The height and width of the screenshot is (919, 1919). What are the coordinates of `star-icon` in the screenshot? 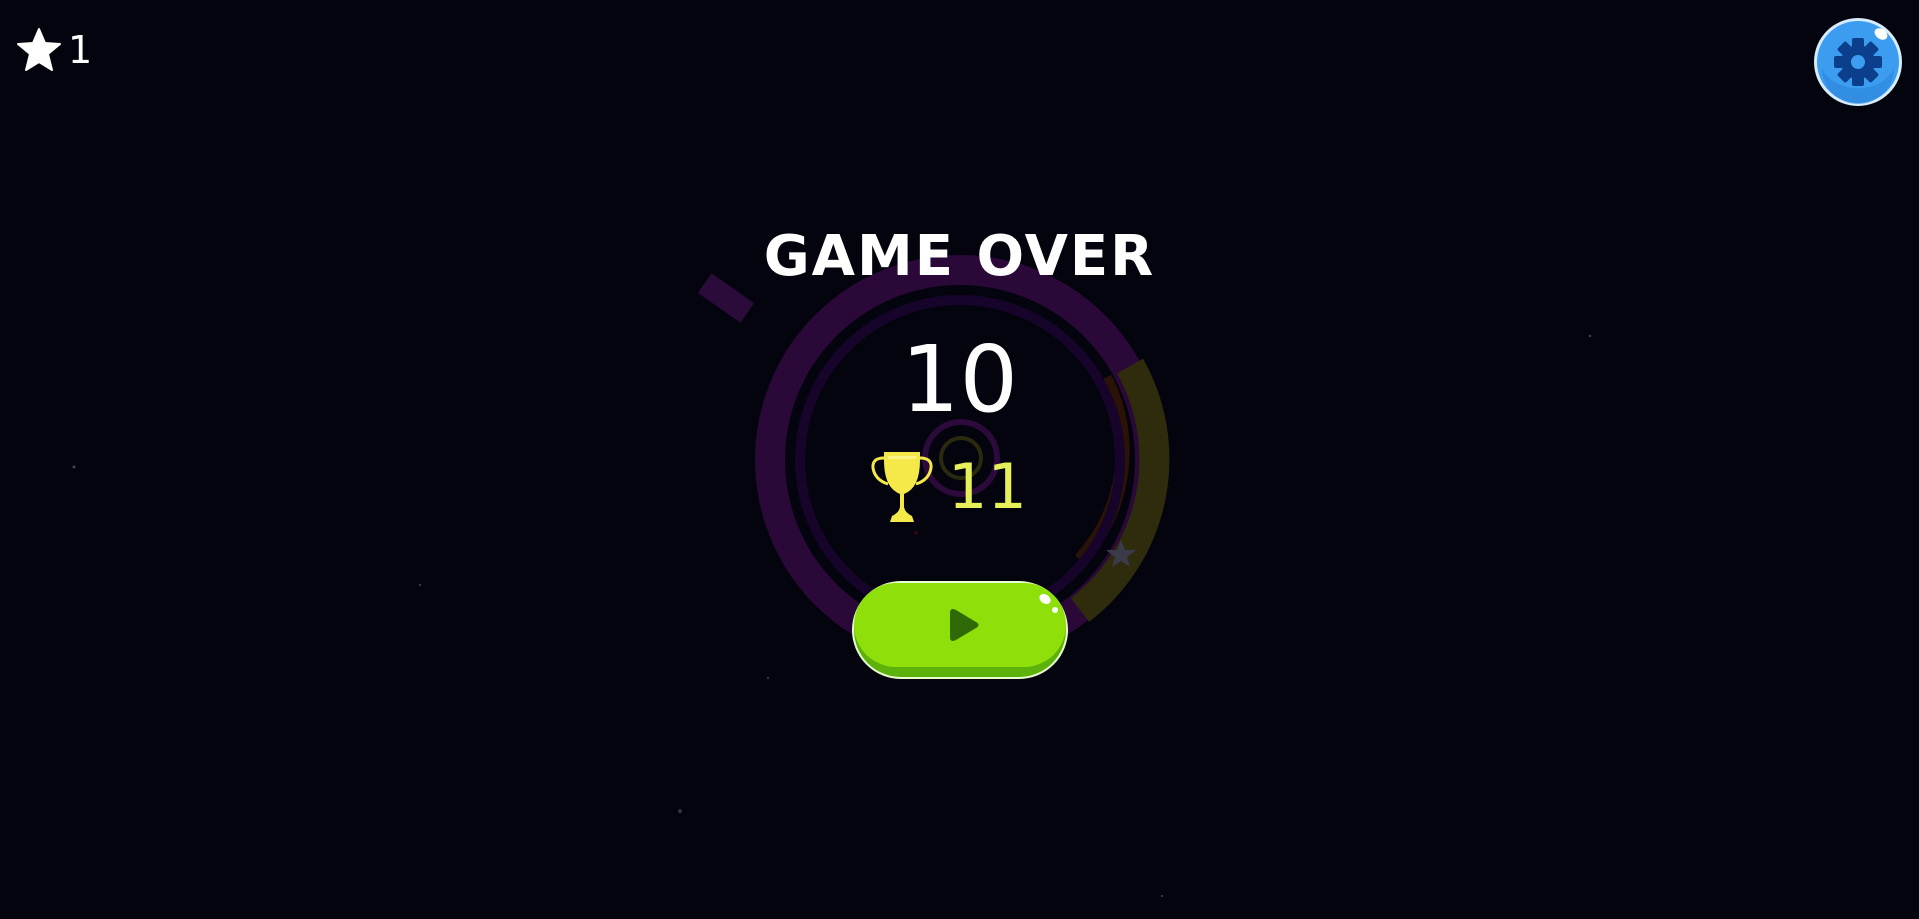 It's located at (39, 49).